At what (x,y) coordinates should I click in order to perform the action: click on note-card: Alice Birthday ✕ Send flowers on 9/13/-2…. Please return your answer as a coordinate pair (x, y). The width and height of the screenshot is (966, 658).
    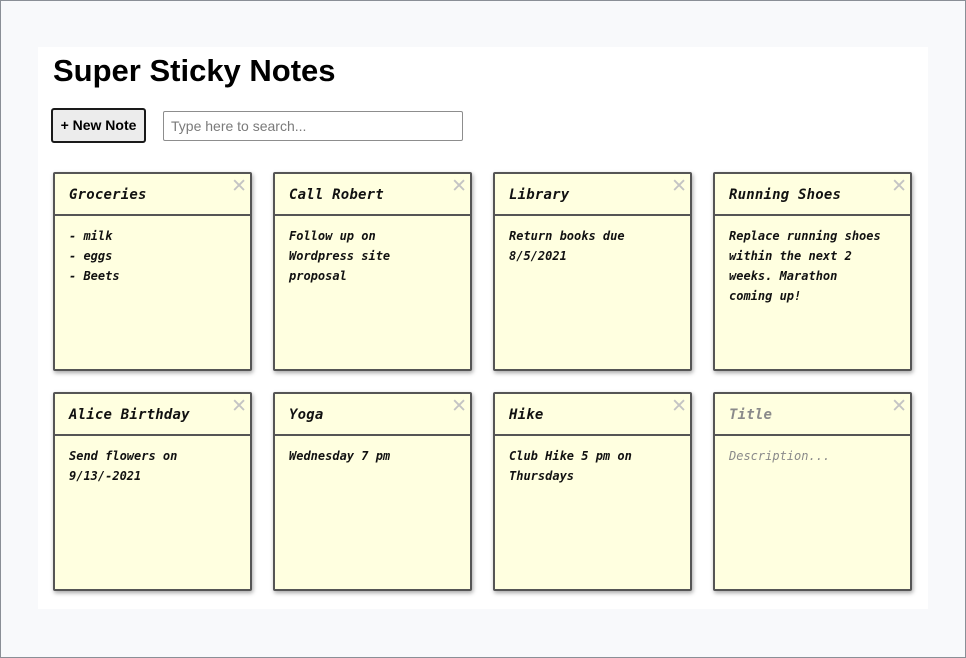
    Looking at the image, I should click on (152, 491).